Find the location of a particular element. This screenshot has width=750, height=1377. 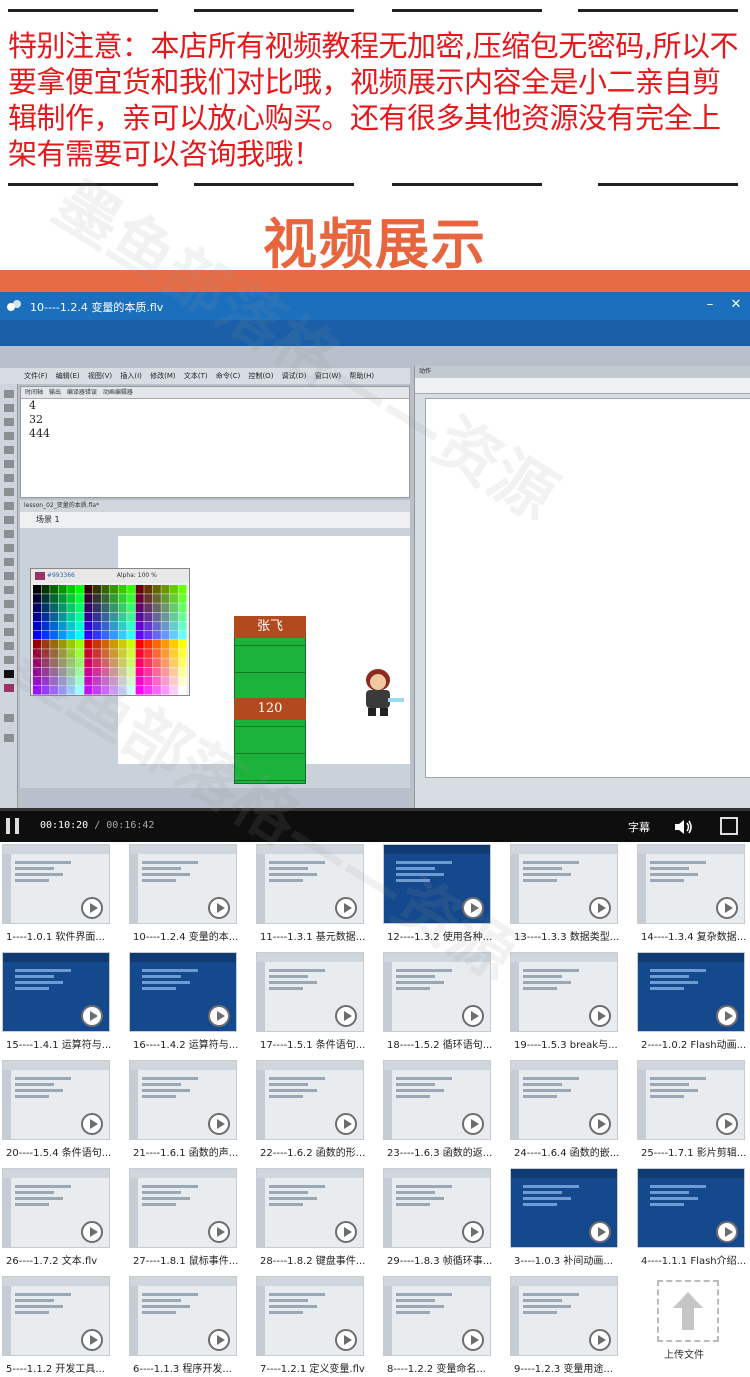

playlist-item: 26----1.7.2 文本.flv is located at coordinates (62, 1220).